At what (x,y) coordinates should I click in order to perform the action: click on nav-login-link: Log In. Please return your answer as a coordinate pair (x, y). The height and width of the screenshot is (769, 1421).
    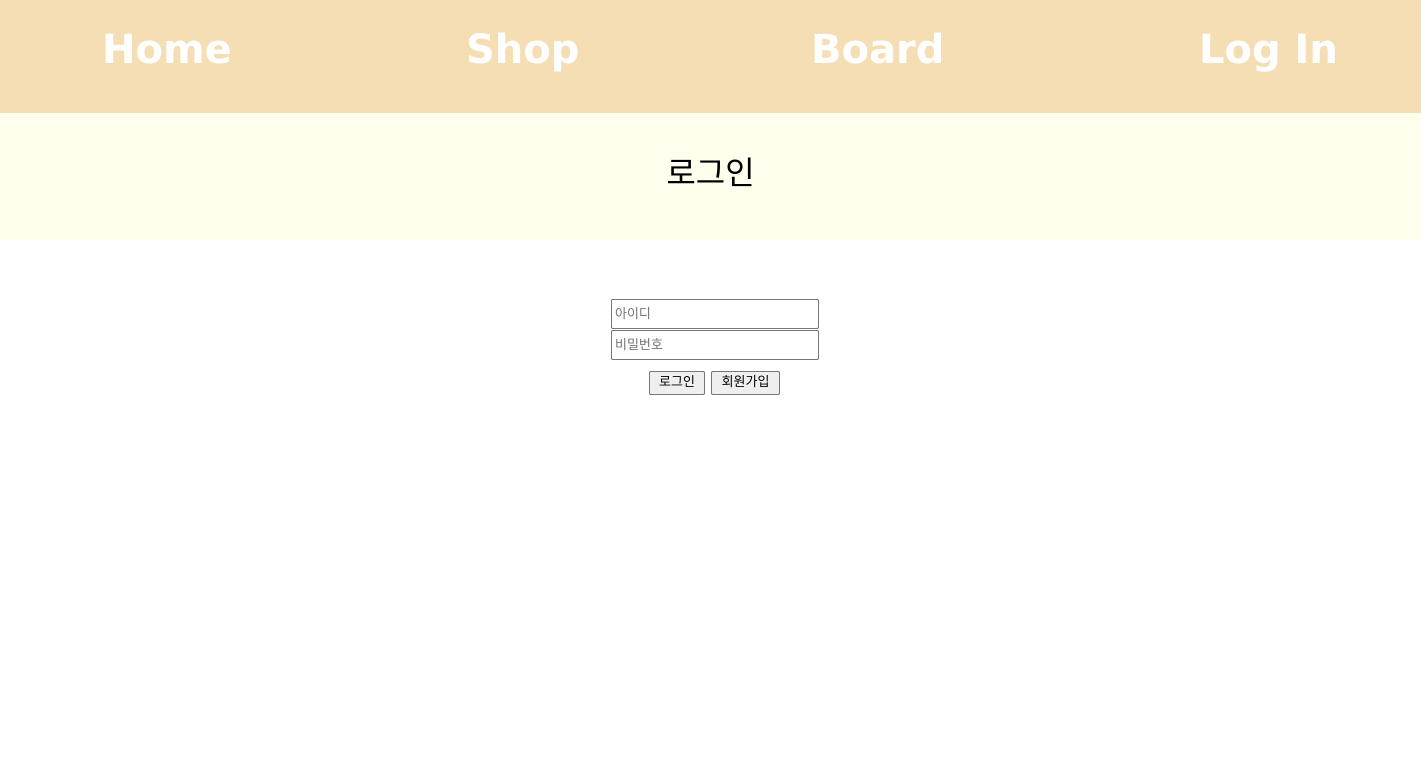
    Looking at the image, I should click on (1268, 50).